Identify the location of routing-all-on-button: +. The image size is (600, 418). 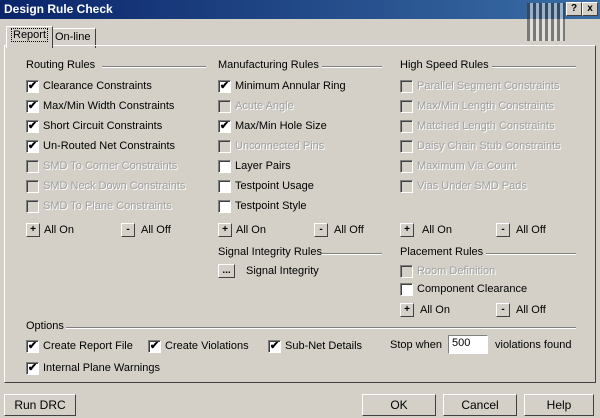
(33, 230).